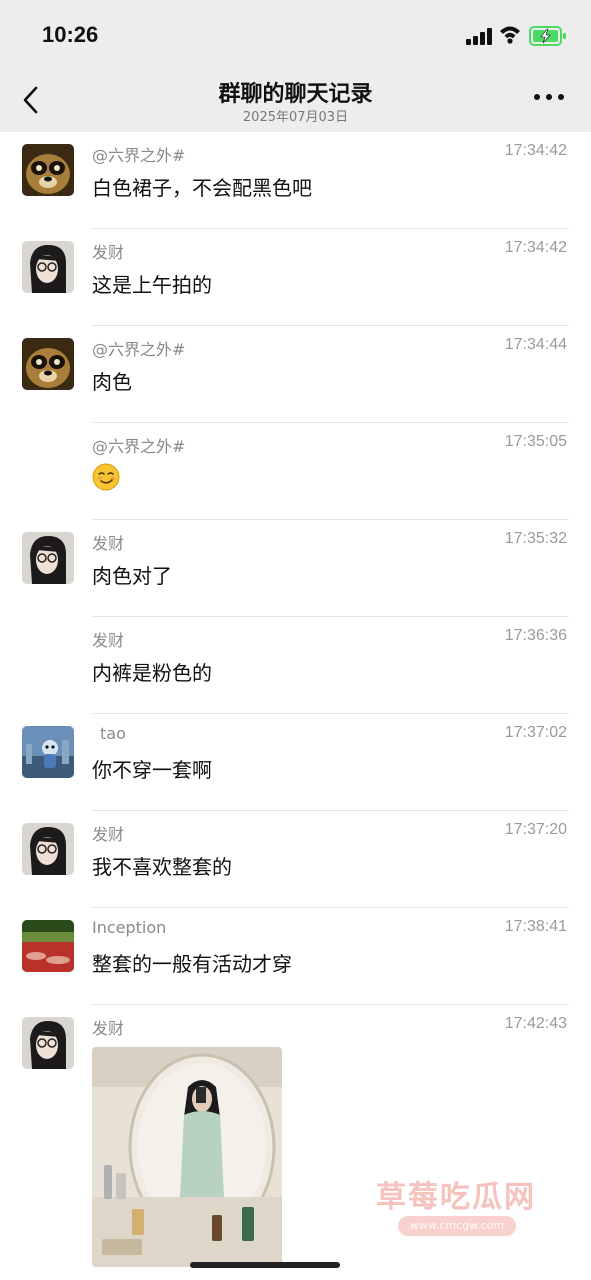 The height and width of the screenshot is (1280, 591). What do you see at coordinates (547, 36) in the screenshot?
I see `battery-icon` at bounding box center [547, 36].